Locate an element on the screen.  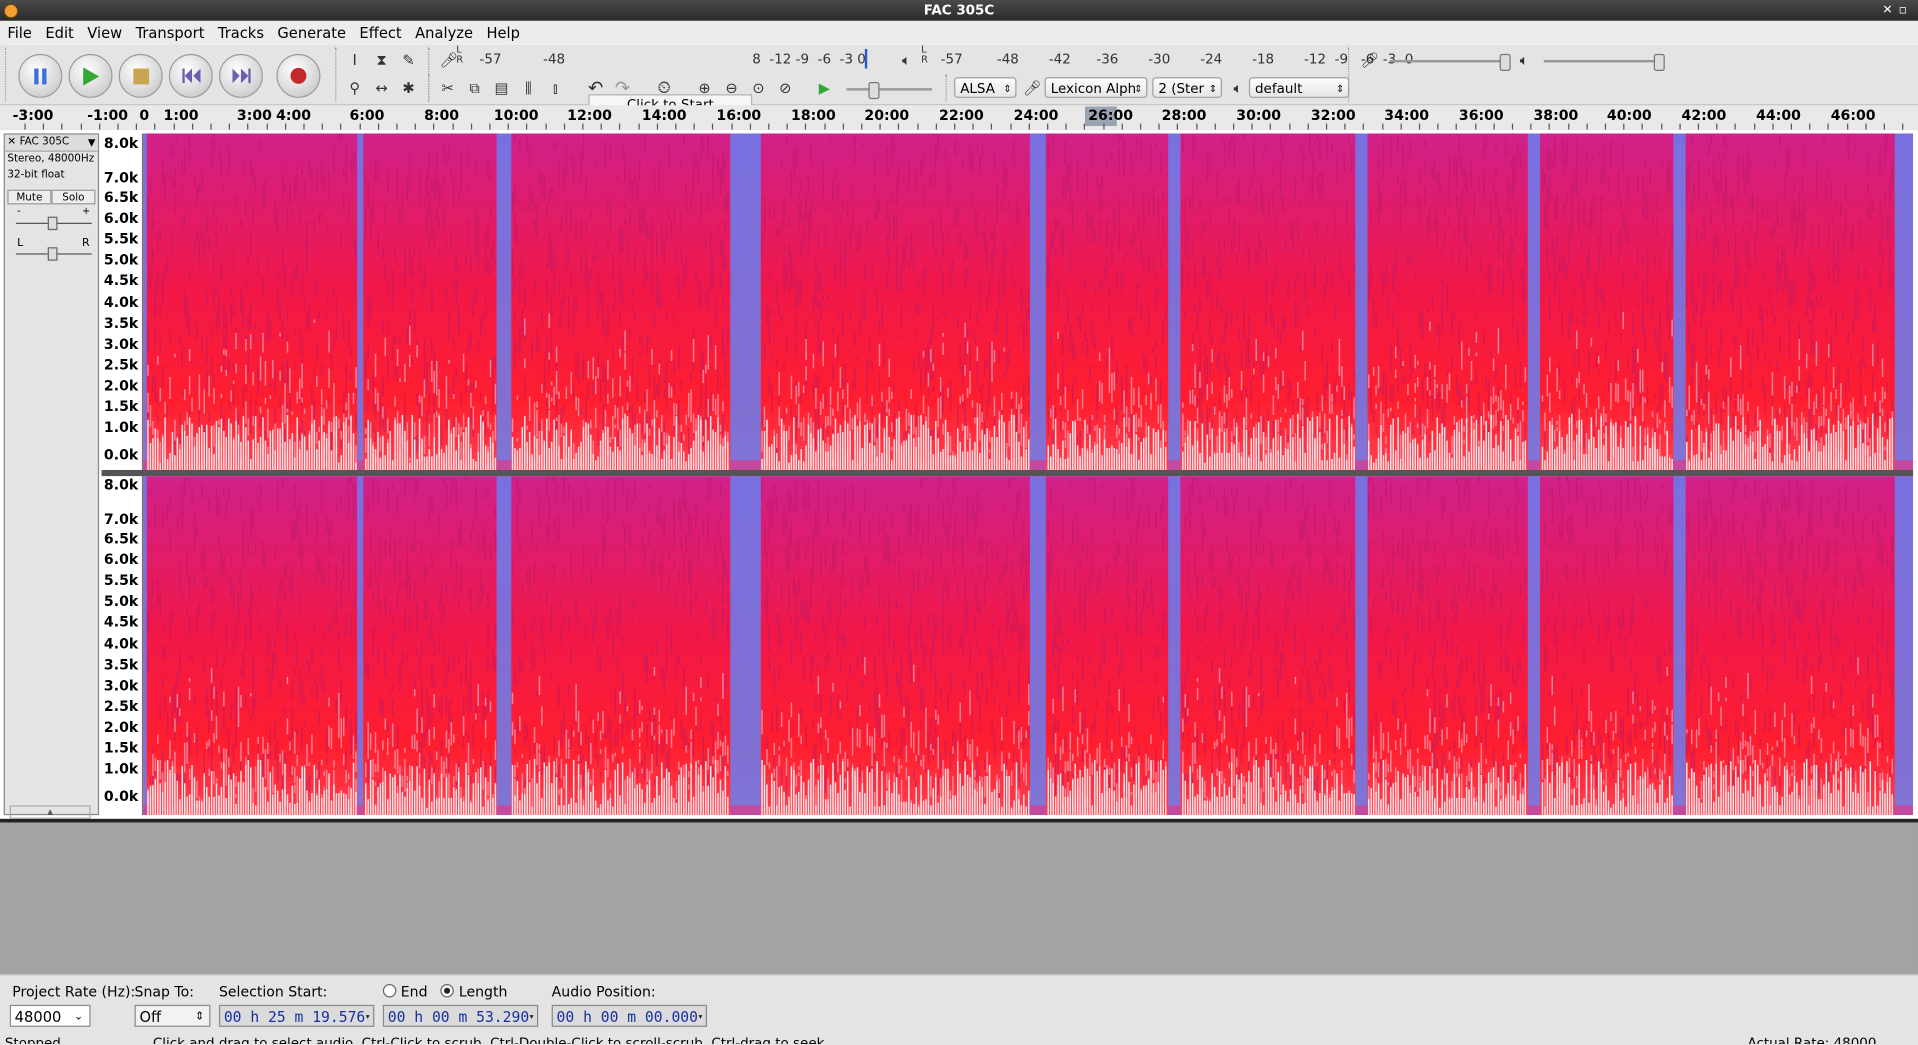
menu-file: File is located at coordinates (19, 33).